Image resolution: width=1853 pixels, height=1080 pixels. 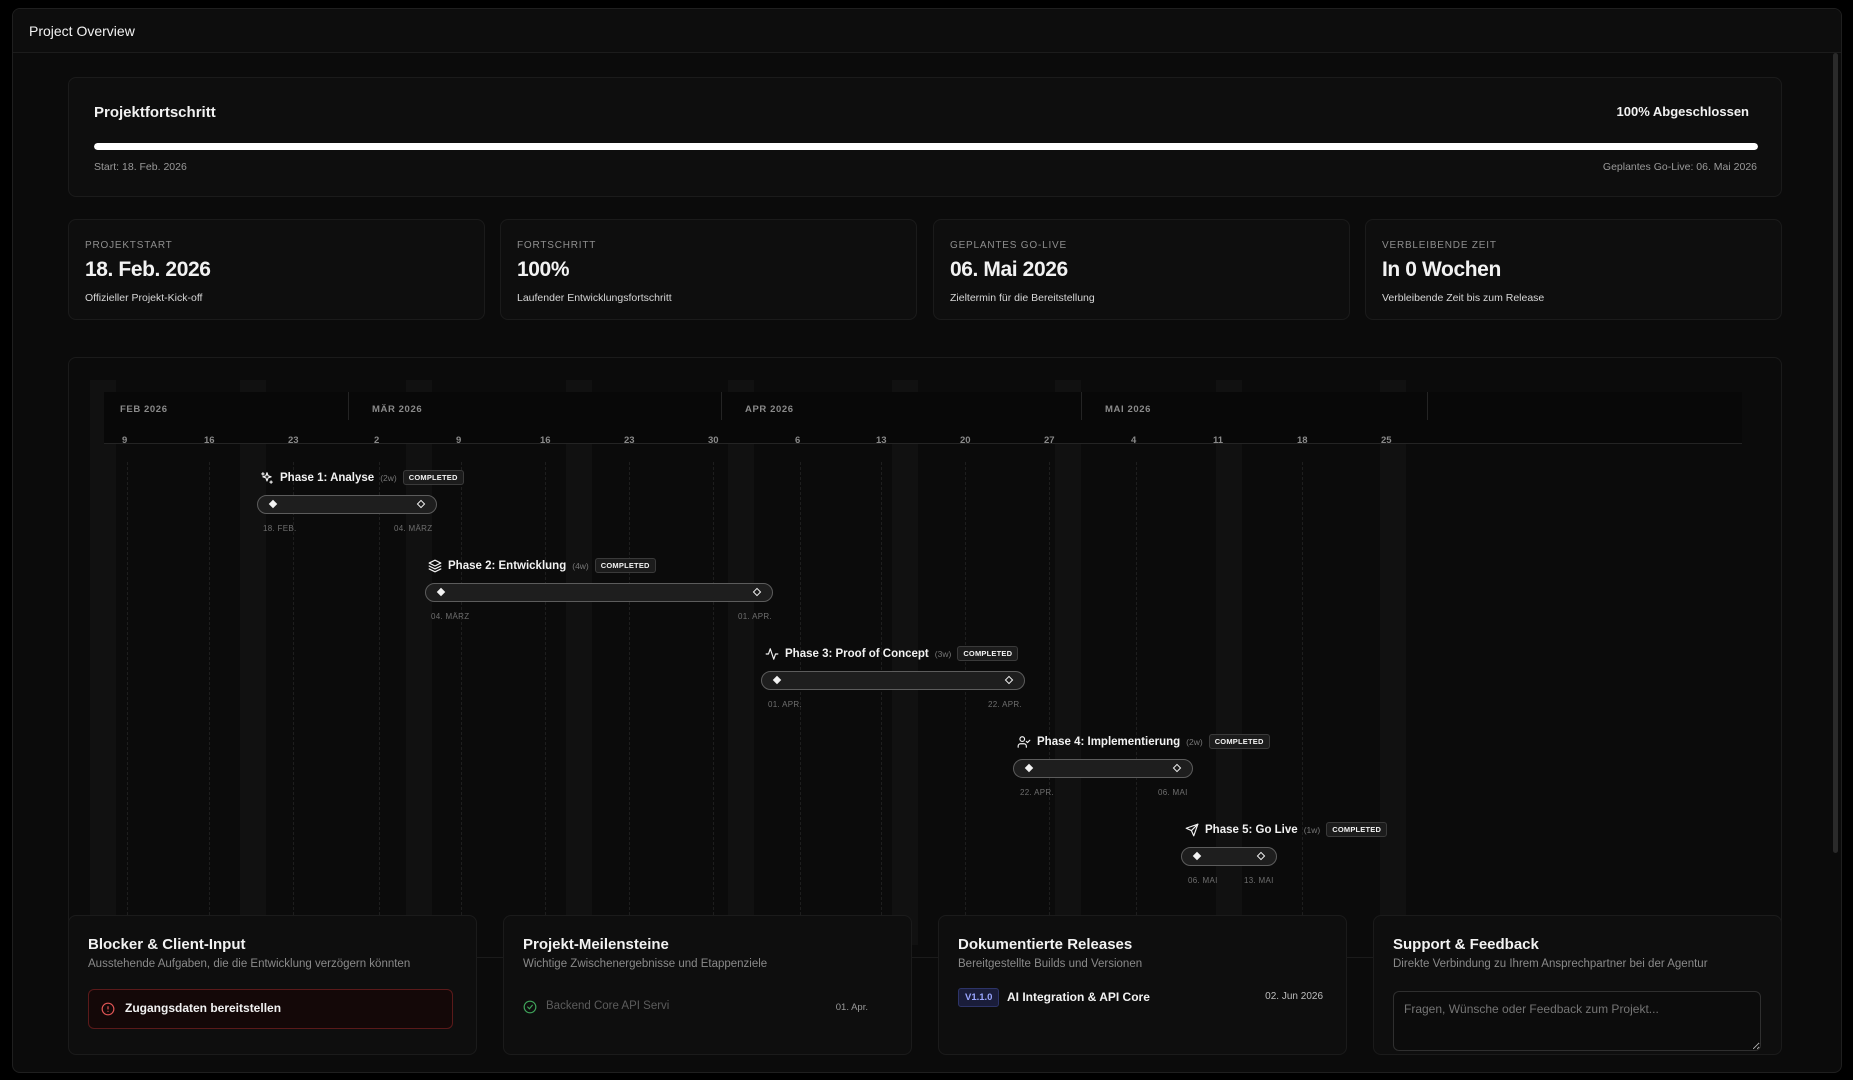 I want to click on week-label: 4, so click(x=1134, y=440).